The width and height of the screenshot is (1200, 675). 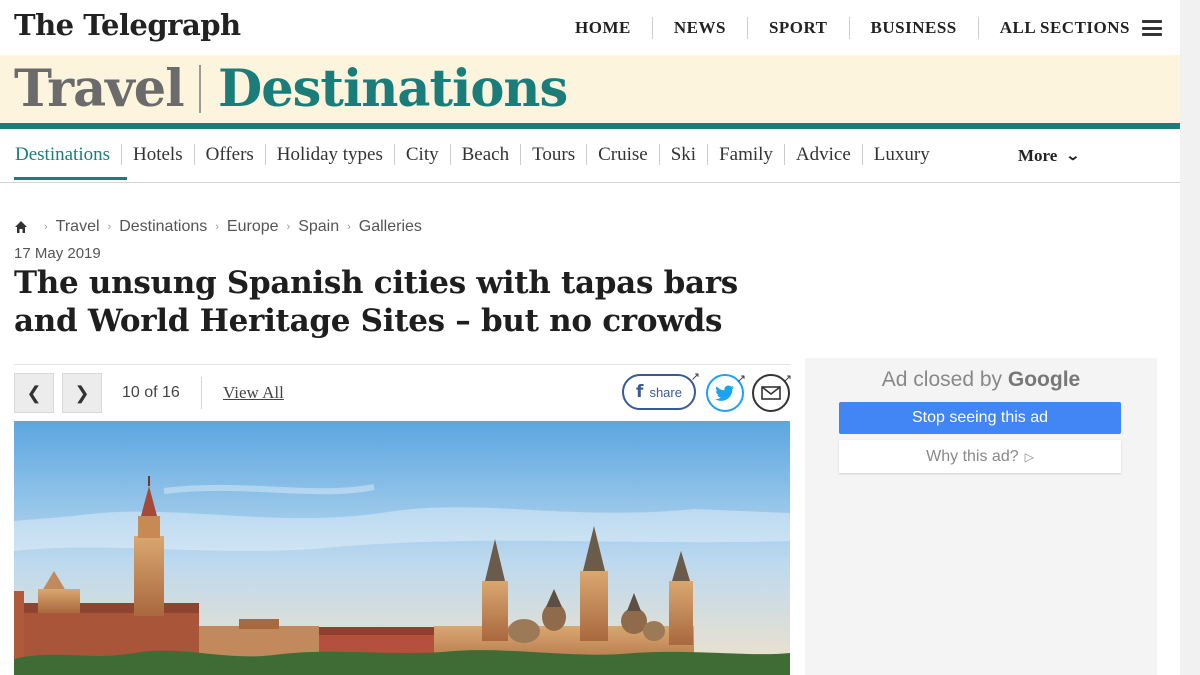 What do you see at coordinates (1073, 156) in the screenshot?
I see `chevron-down-icon: ⌄` at bounding box center [1073, 156].